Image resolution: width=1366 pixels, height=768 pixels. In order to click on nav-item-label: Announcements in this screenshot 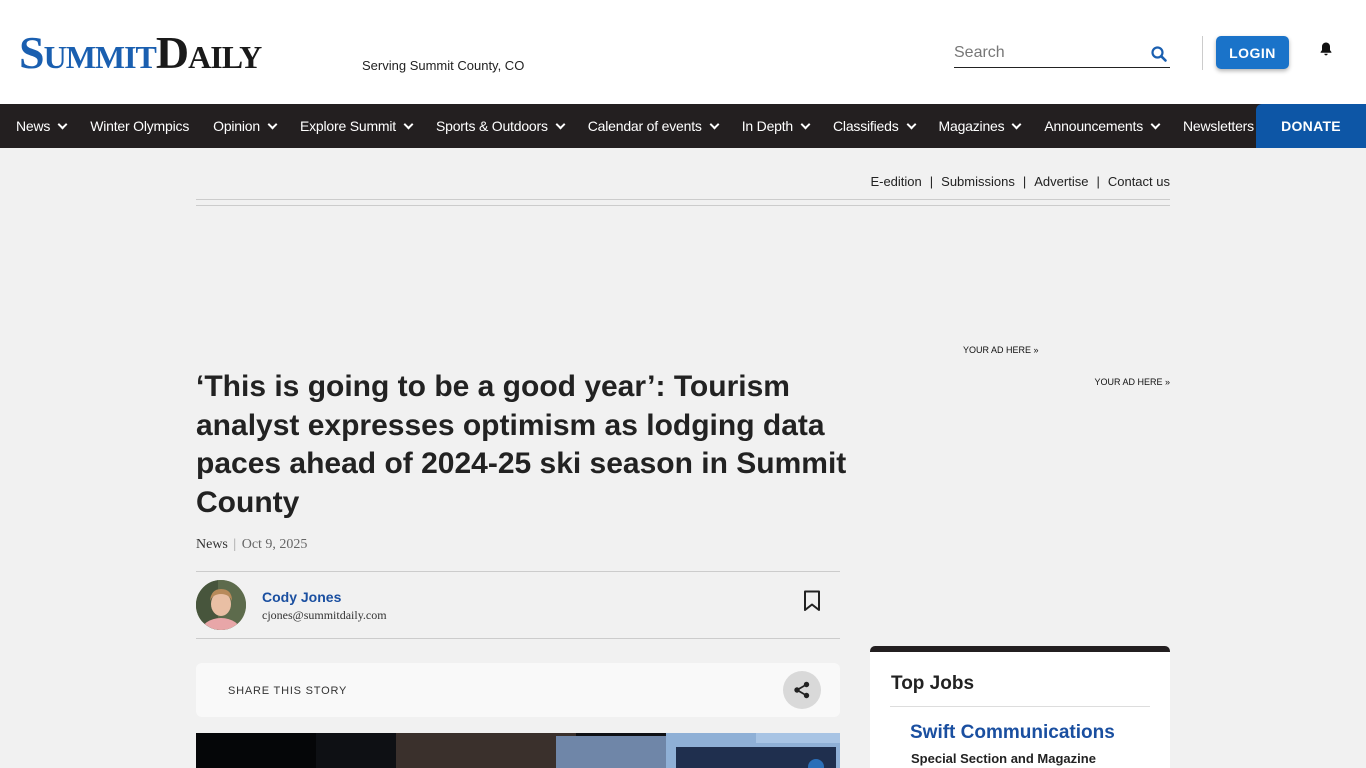, I will do `click(1094, 126)`.